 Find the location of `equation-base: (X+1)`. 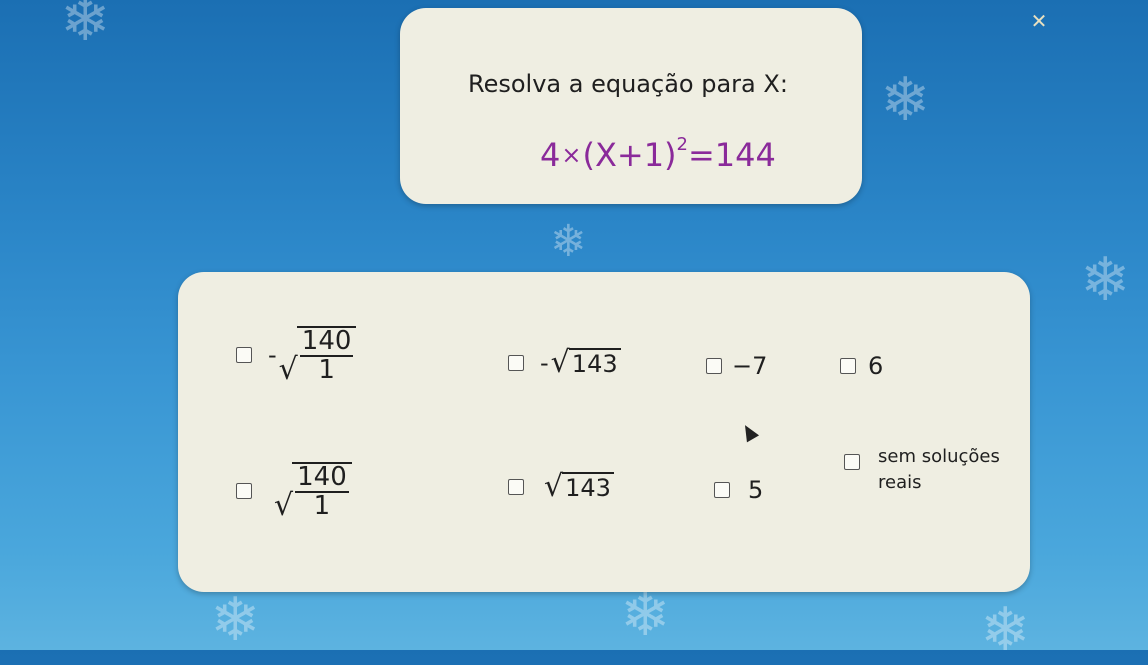

equation-base: (X+1) is located at coordinates (629, 155).